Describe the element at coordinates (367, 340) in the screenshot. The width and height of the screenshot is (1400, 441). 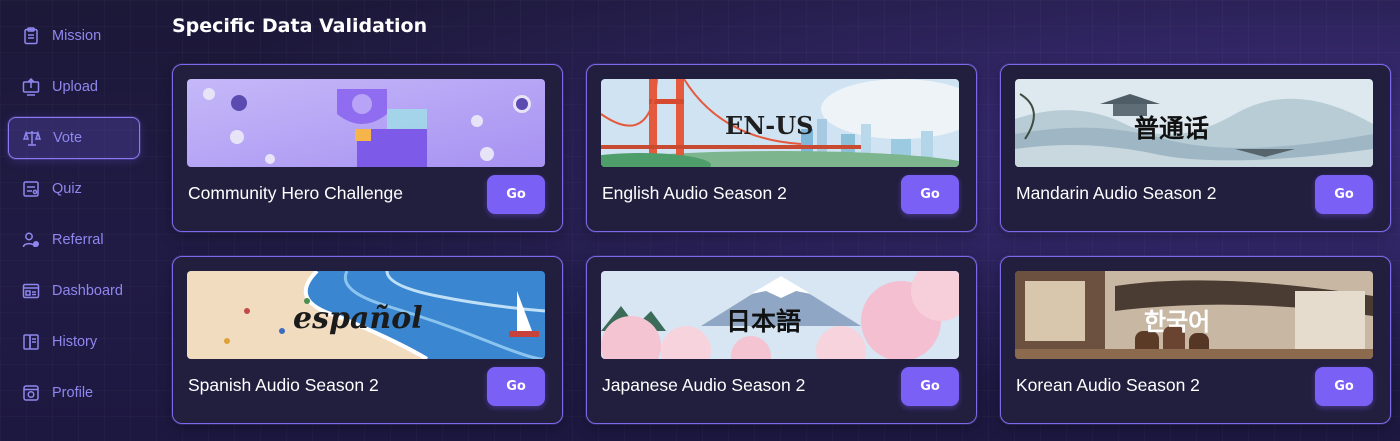
I see `card-spanish-audio: español Spanish Audio Season 2 Go` at that location.